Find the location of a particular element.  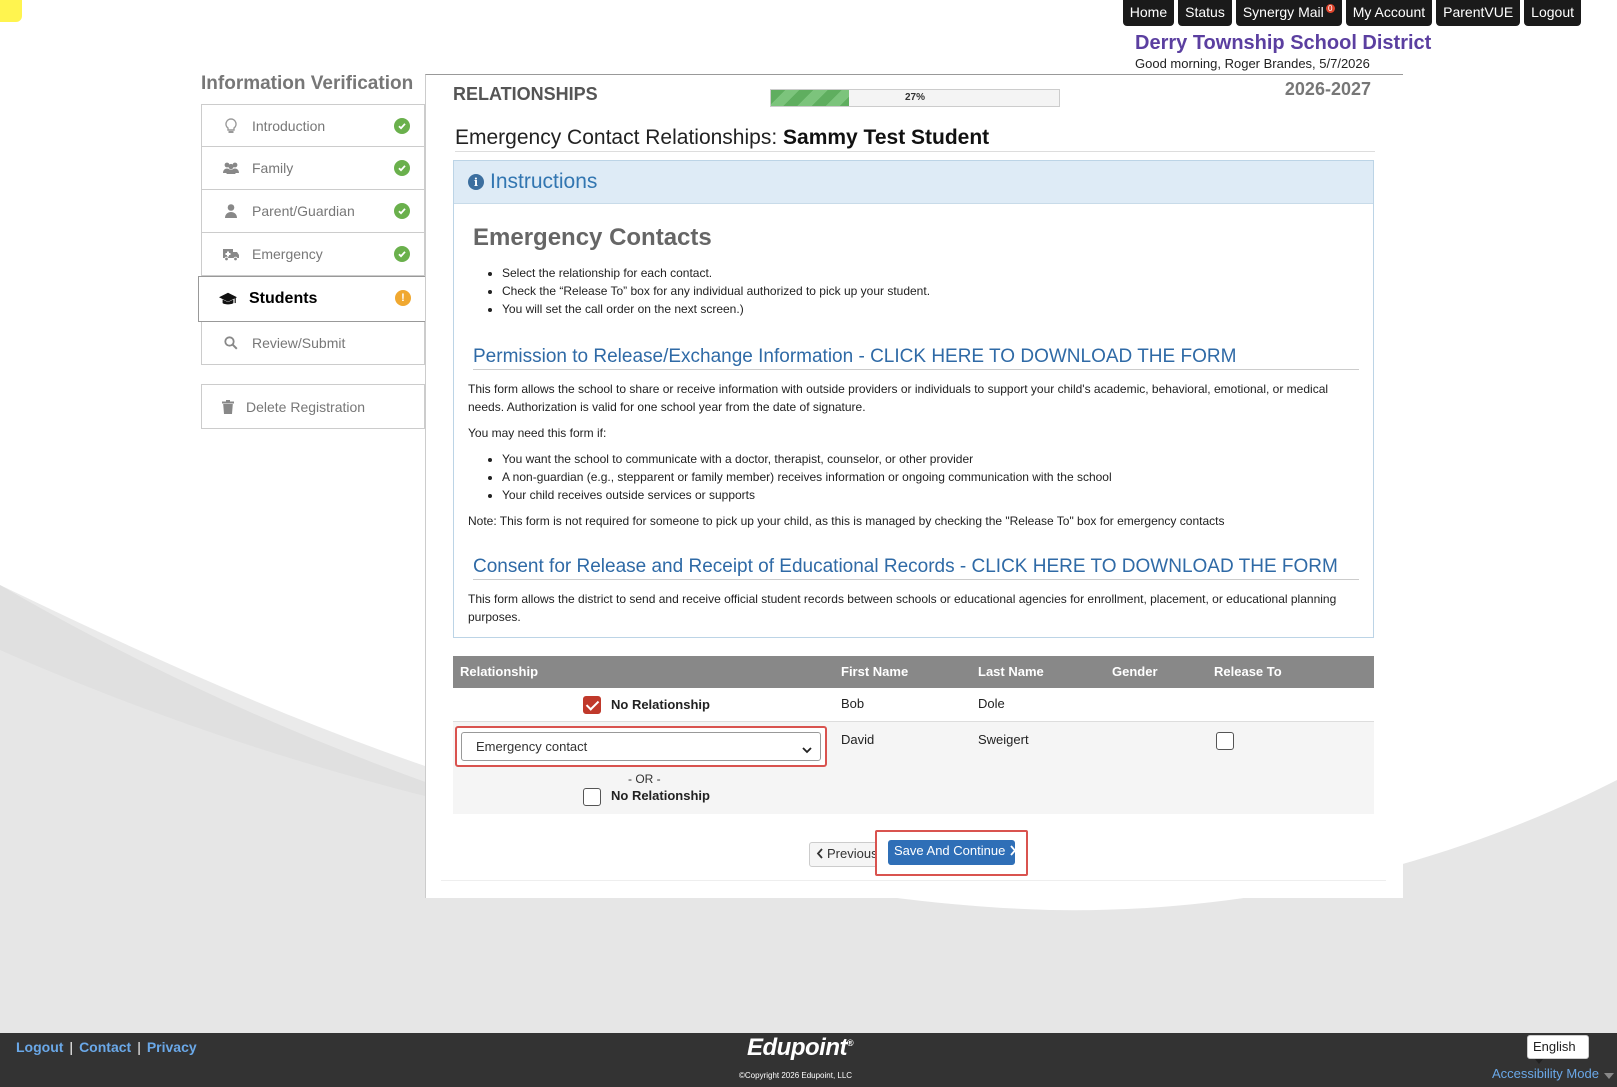

edupoint-logo: Edupoint® is located at coordinates (800, 1048).